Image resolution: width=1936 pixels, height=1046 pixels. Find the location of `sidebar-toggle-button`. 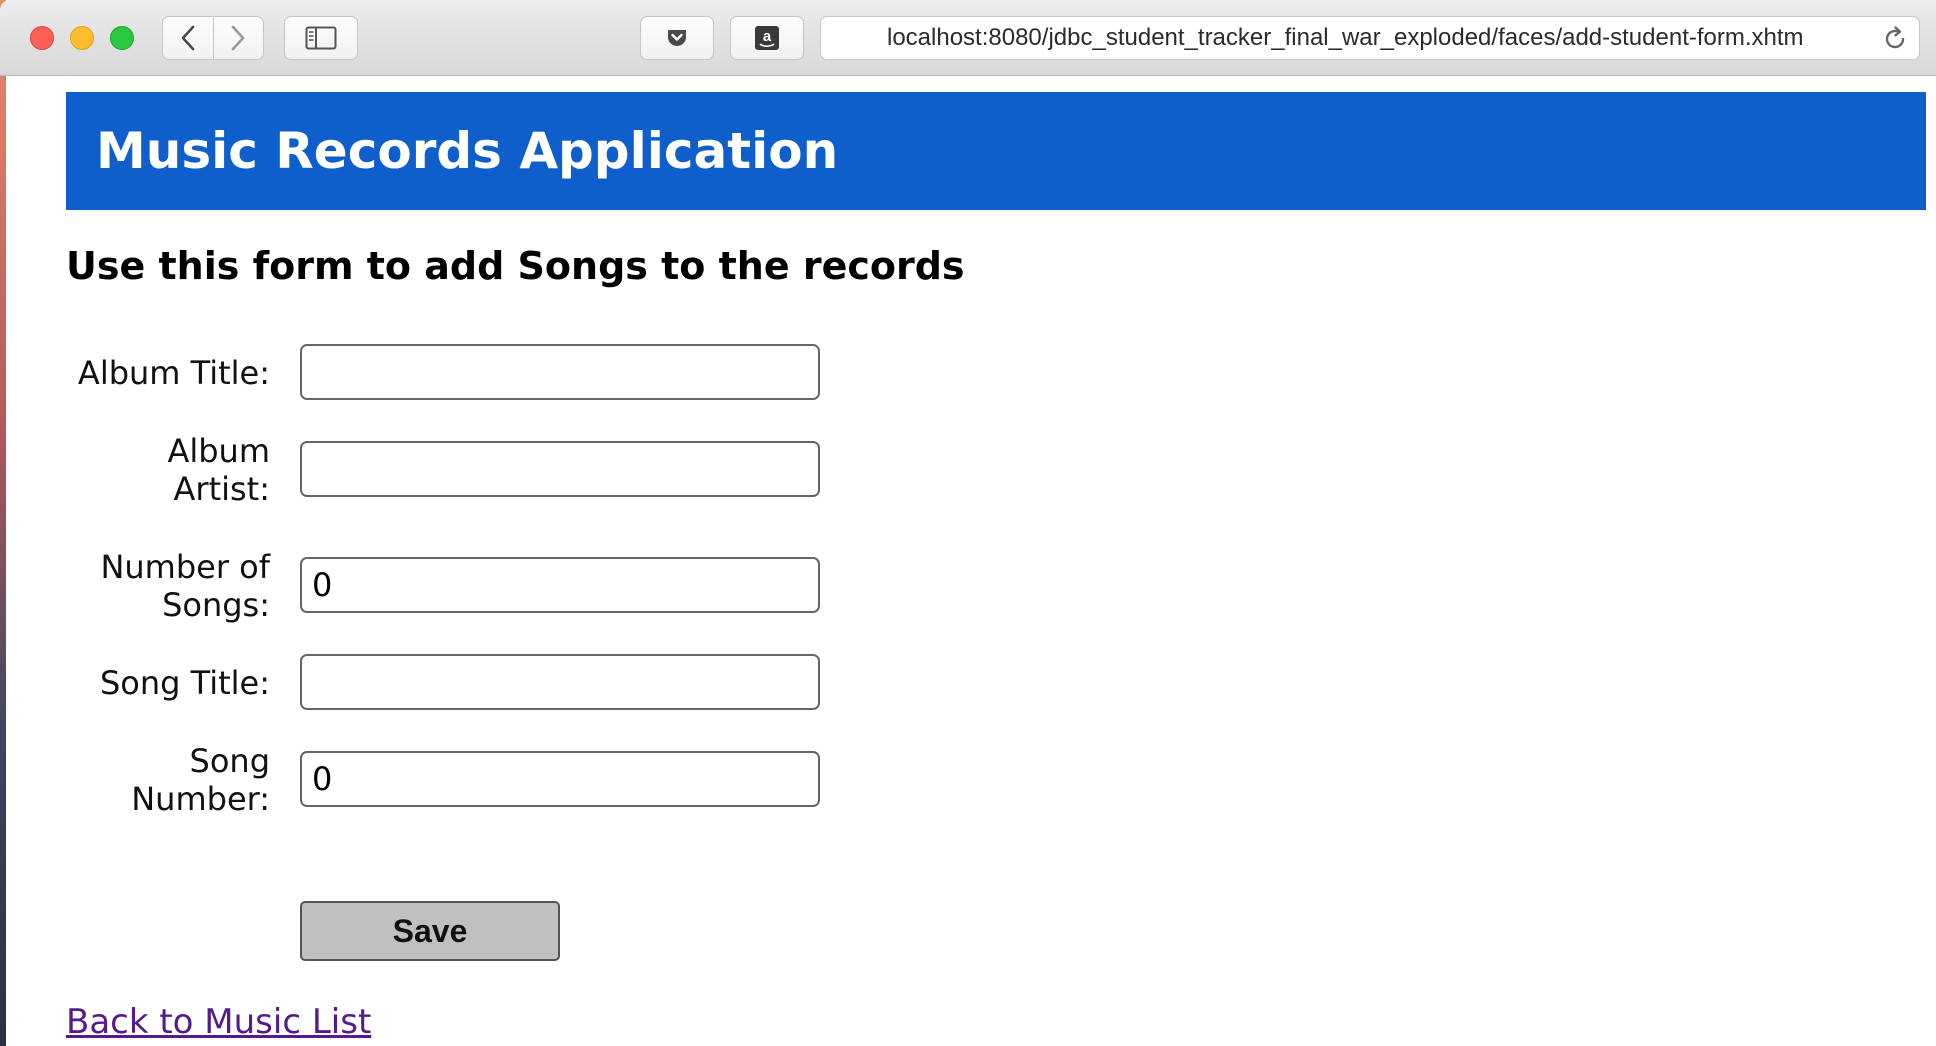

sidebar-toggle-button is located at coordinates (321, 38).